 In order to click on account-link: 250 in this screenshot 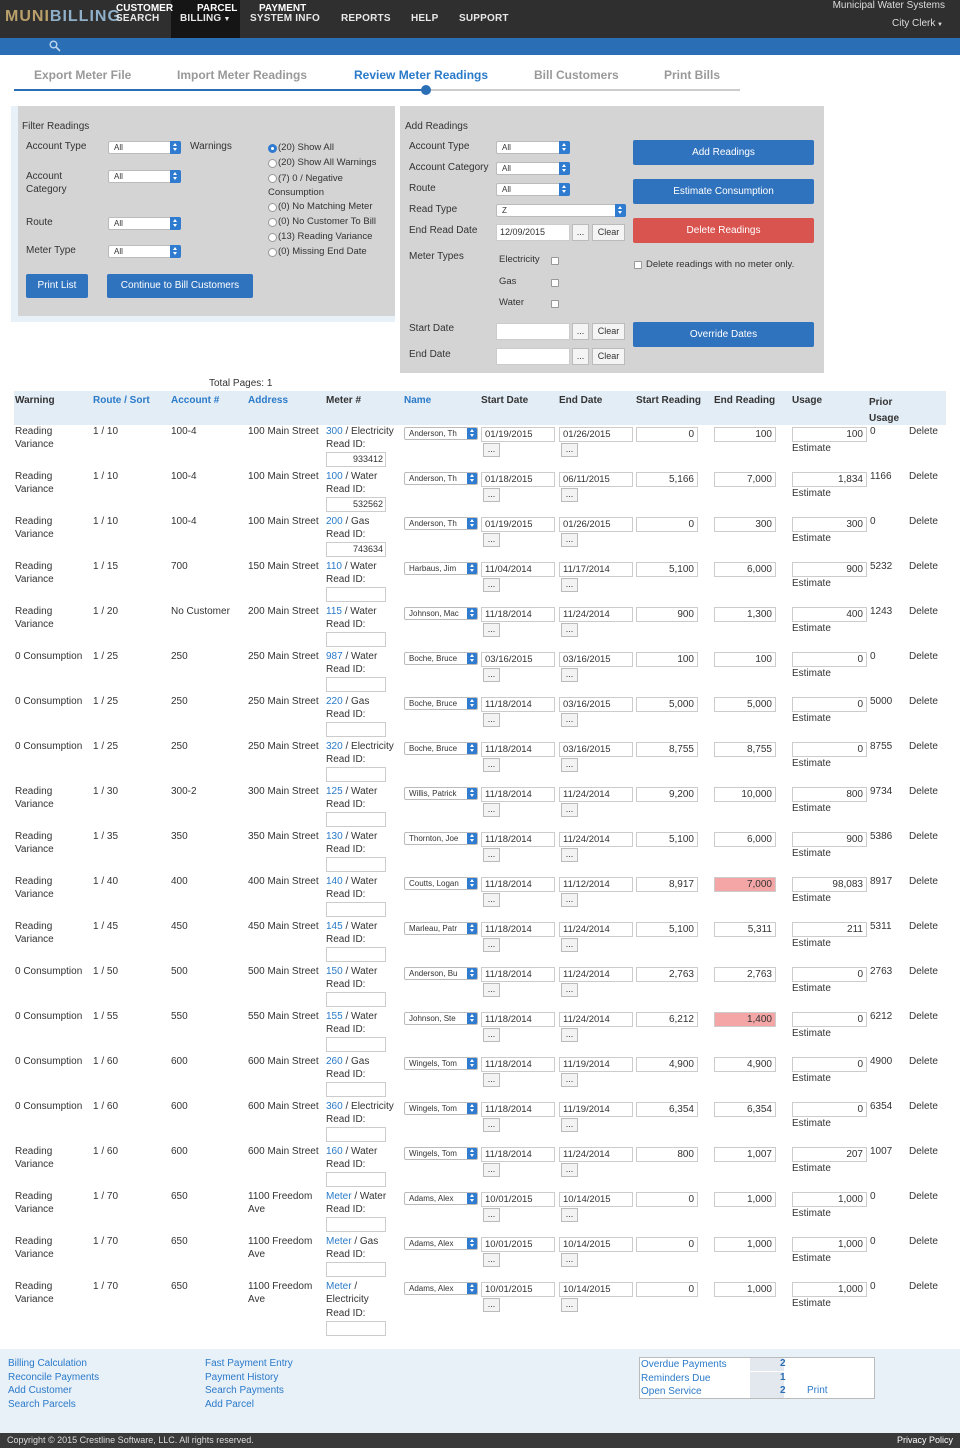, I will do `click(179, 656)`.